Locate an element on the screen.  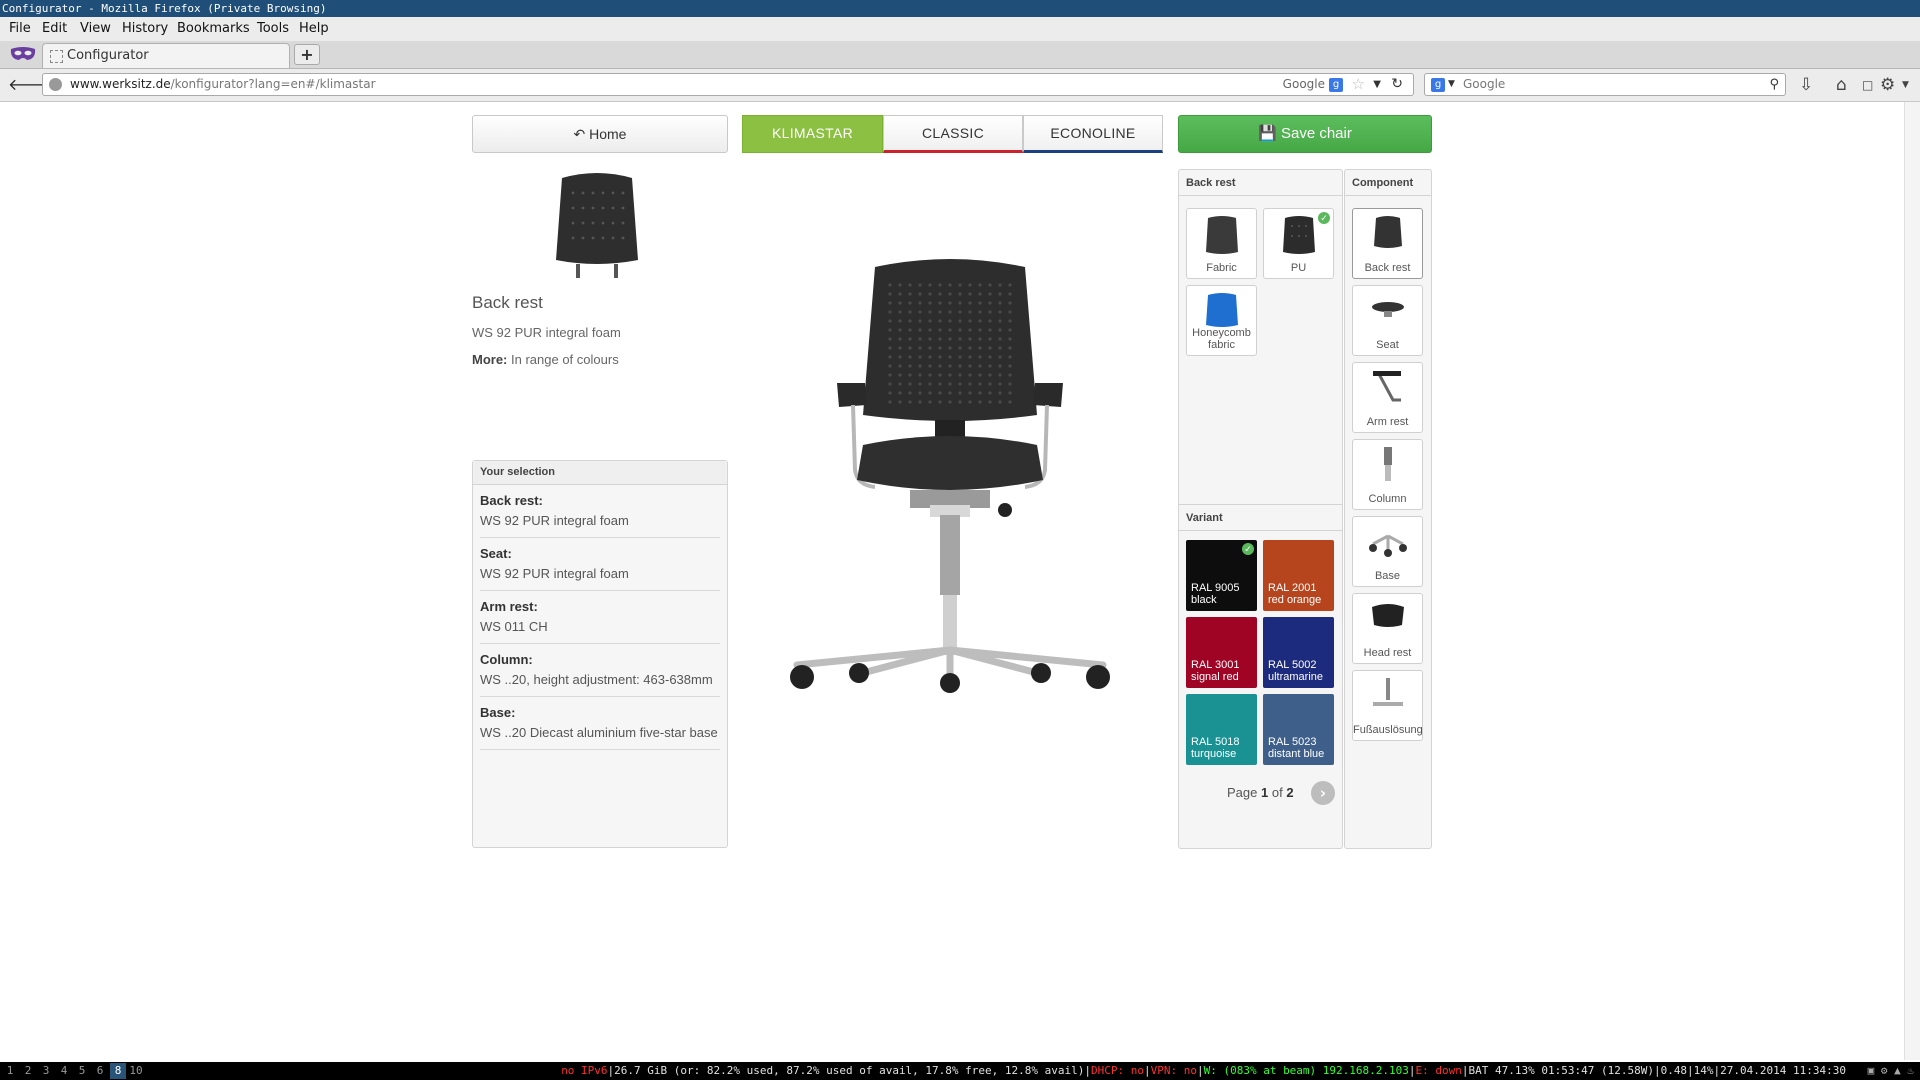
selection-label: Base: is located at coordinates (498, 712).